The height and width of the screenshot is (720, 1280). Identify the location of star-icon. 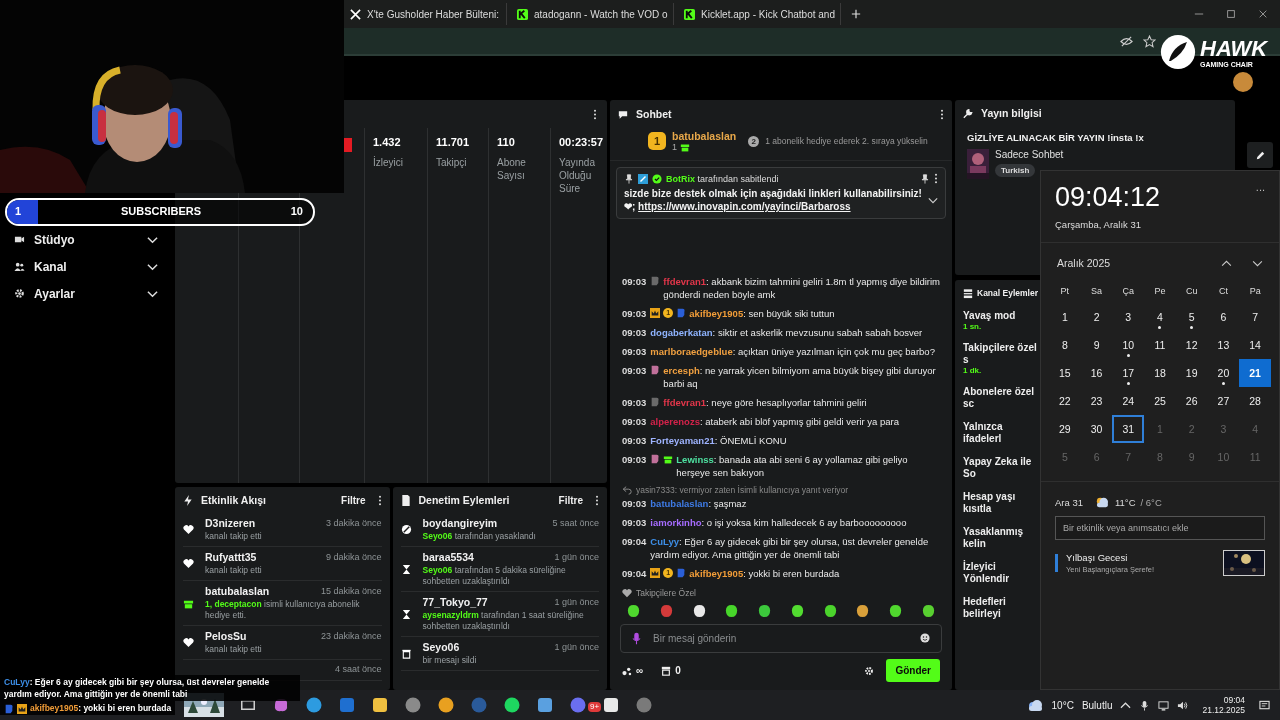
(1149, 41).